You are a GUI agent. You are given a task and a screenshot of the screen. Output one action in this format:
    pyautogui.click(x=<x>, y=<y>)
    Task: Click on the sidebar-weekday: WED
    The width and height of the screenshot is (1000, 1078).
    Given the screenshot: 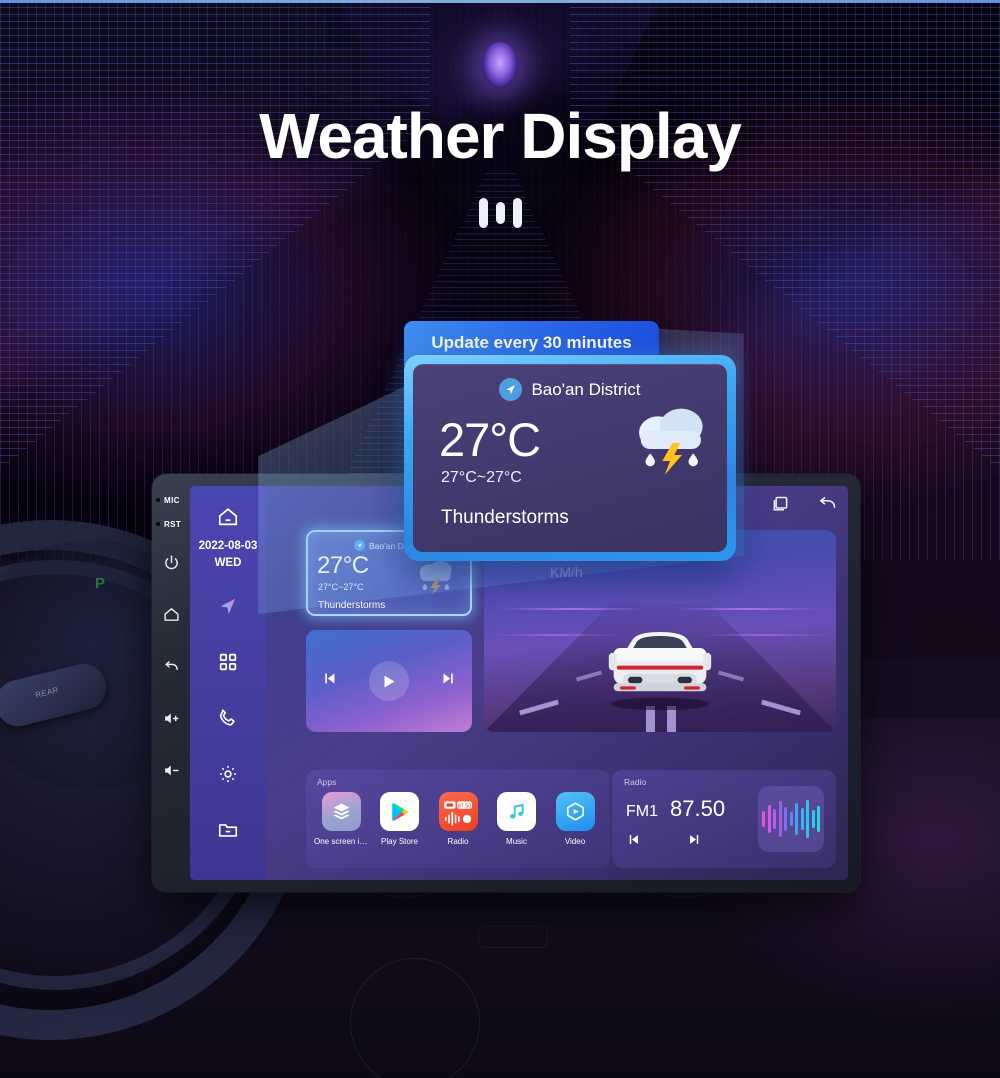 What is the action you would take?
    pyautogui.click(x=228, y=562)
    